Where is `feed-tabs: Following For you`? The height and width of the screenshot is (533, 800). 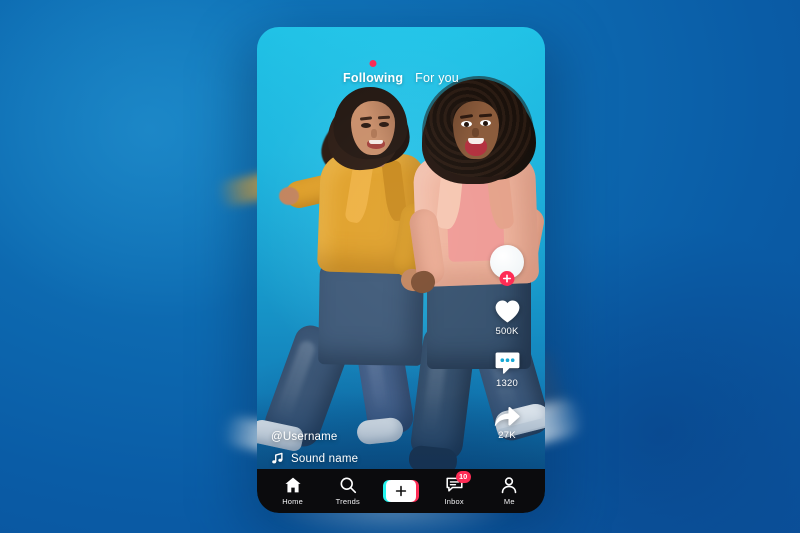
feed-tabs: Following For you is located at coordinates (401, 72).